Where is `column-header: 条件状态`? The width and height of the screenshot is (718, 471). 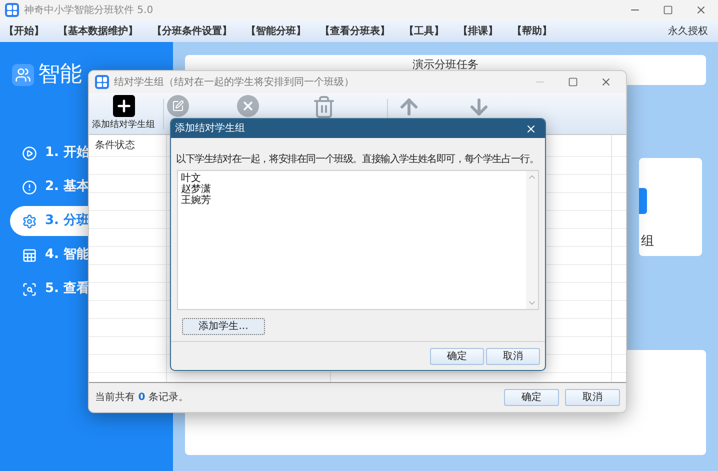
column-header: 条件状态 is located at coordinates (115, 145).